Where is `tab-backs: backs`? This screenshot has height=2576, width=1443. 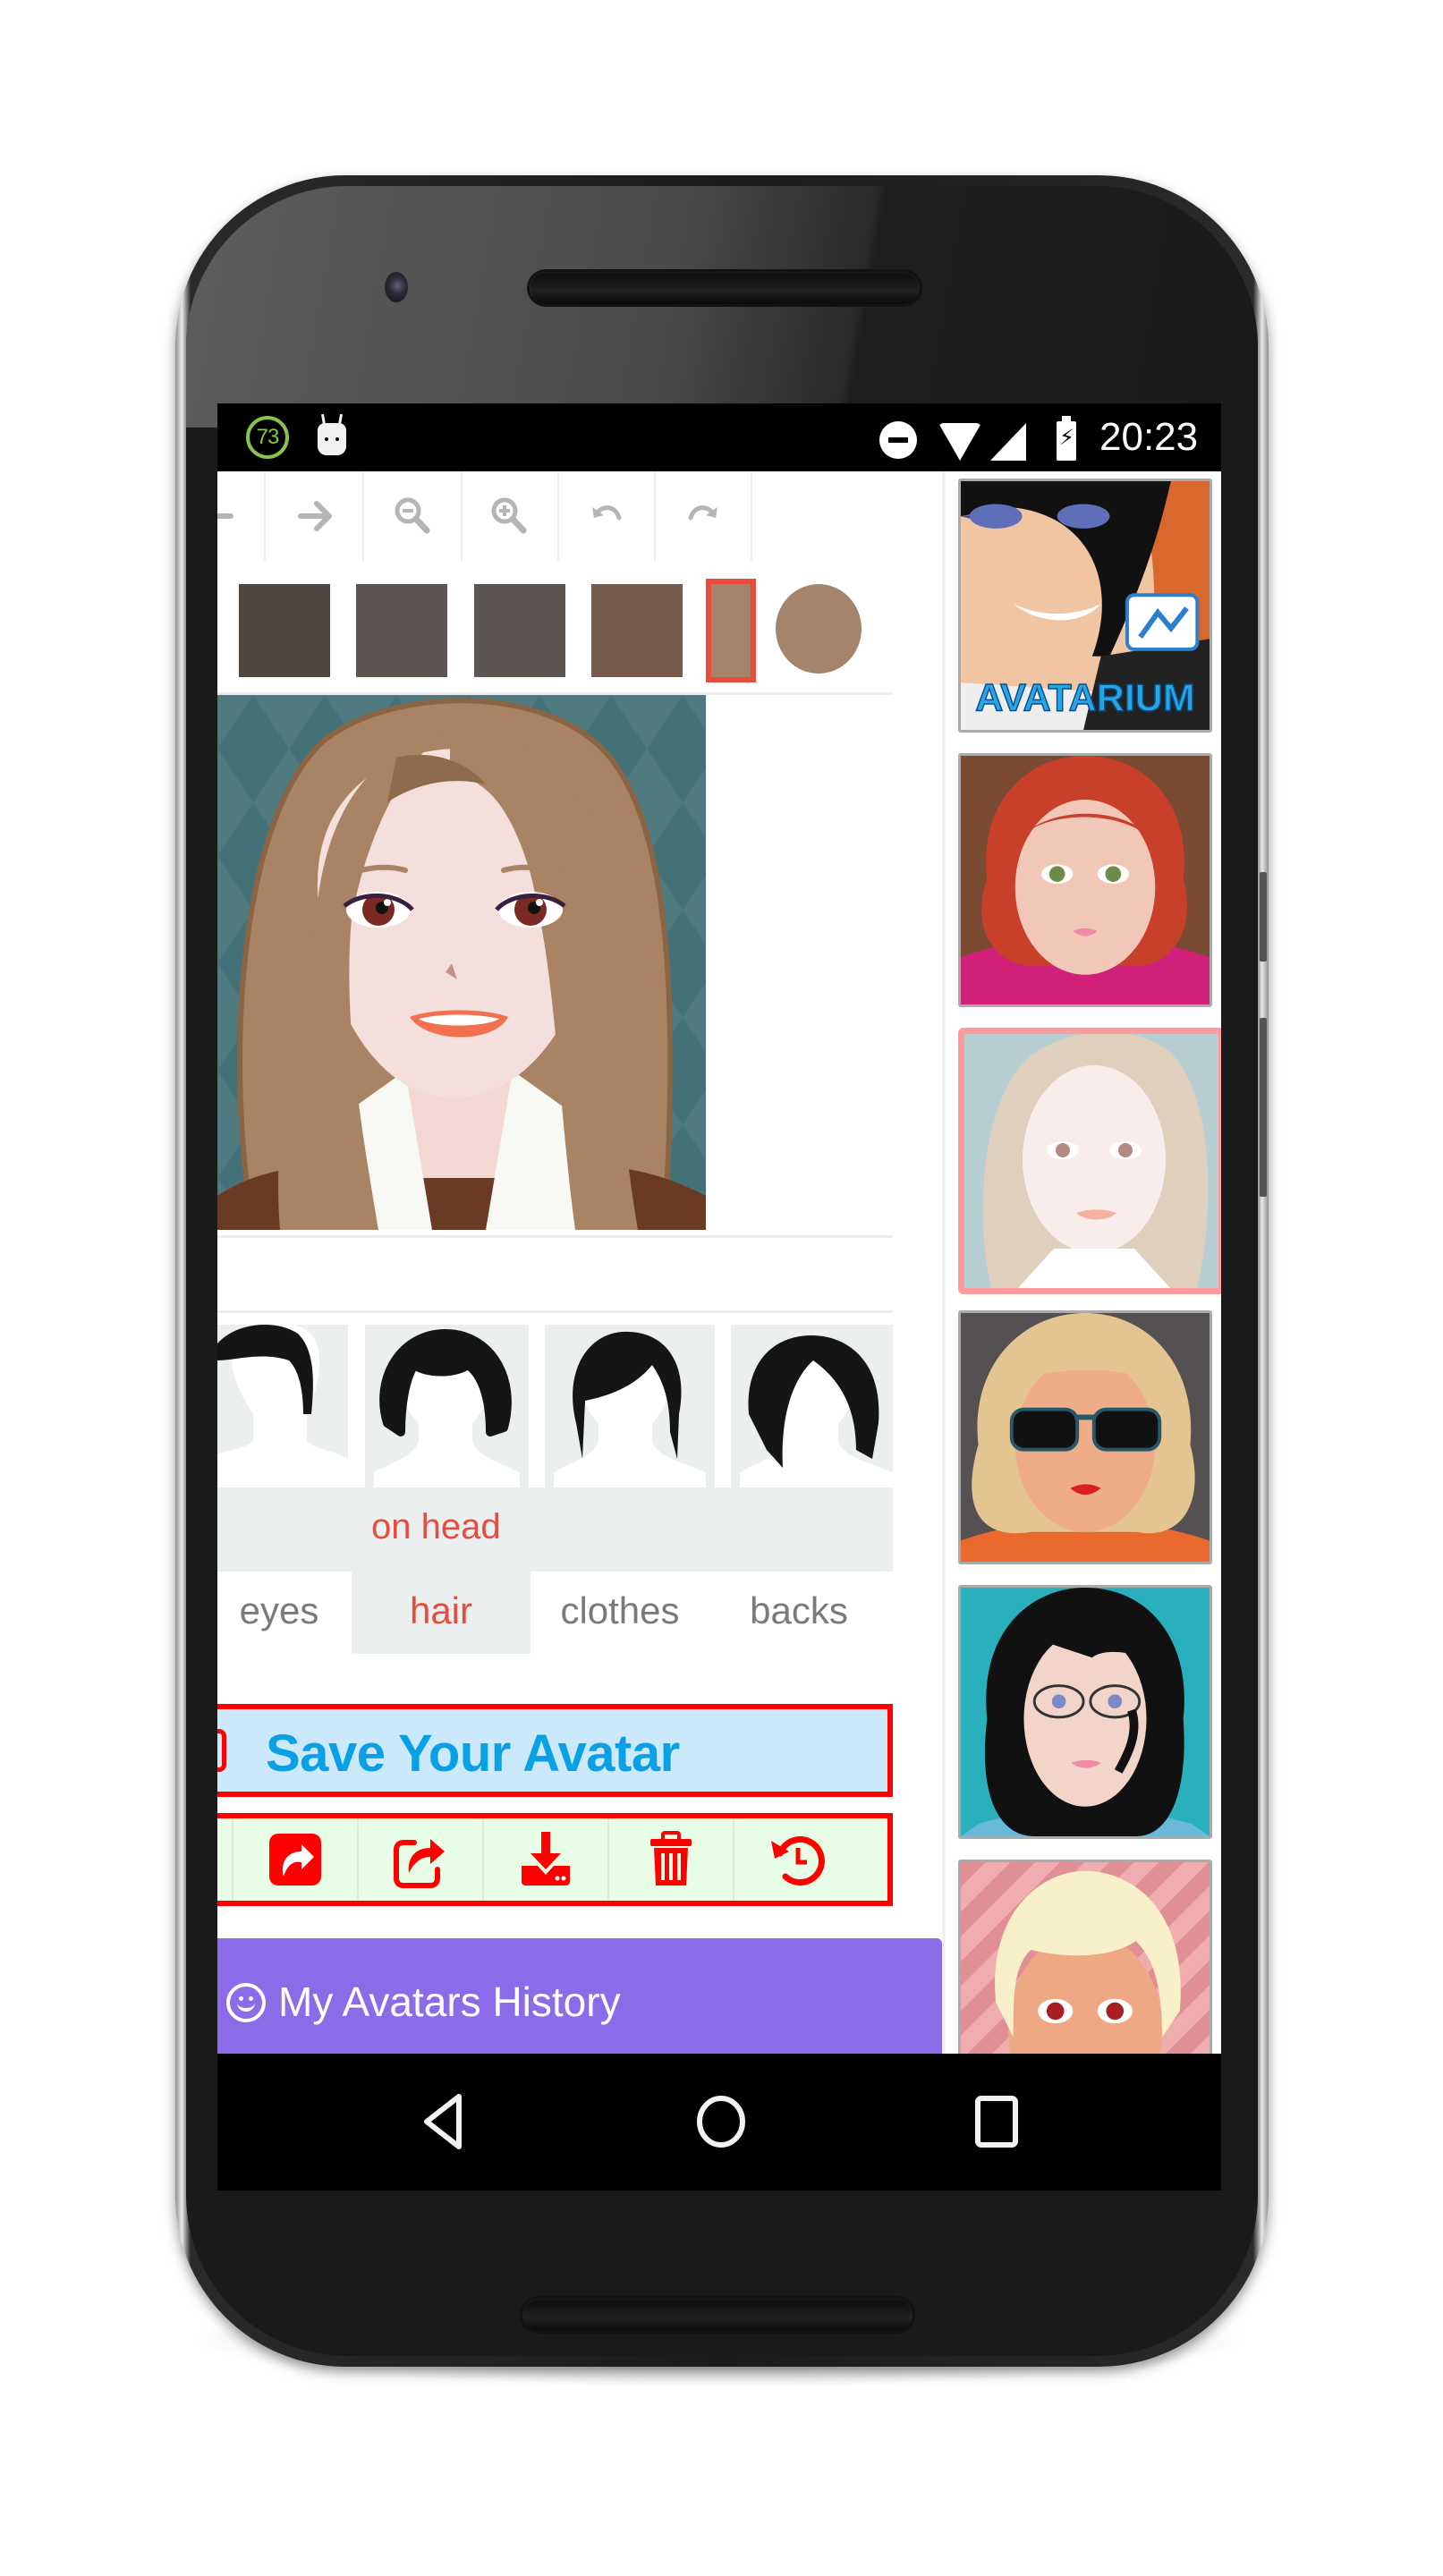 tab-backs: backs is located at coordinates (798, 1613).